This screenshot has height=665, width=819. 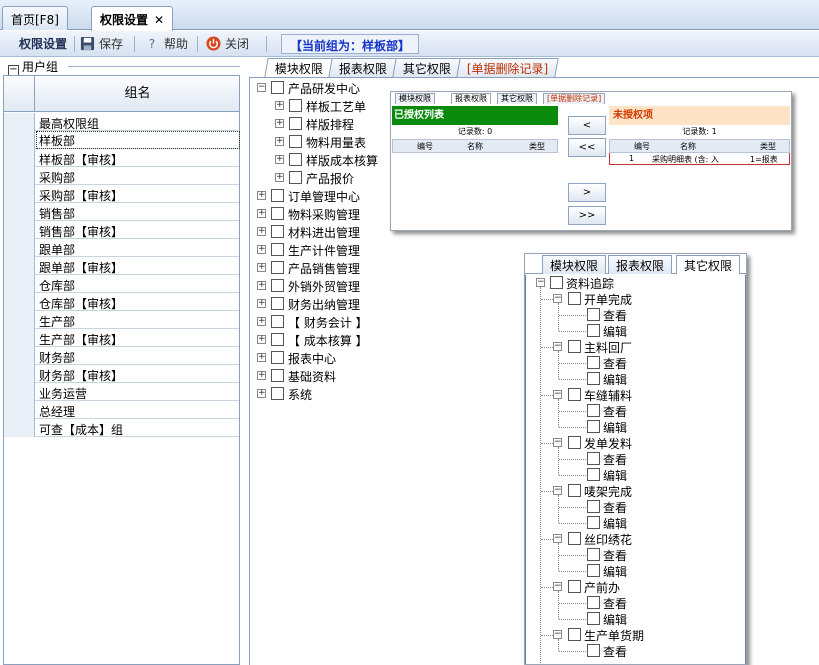 What do you see at coordinates (121, 338) in the screenshot?
I see `table-row: 生产部【审核】` at bounding box center [121, 338].